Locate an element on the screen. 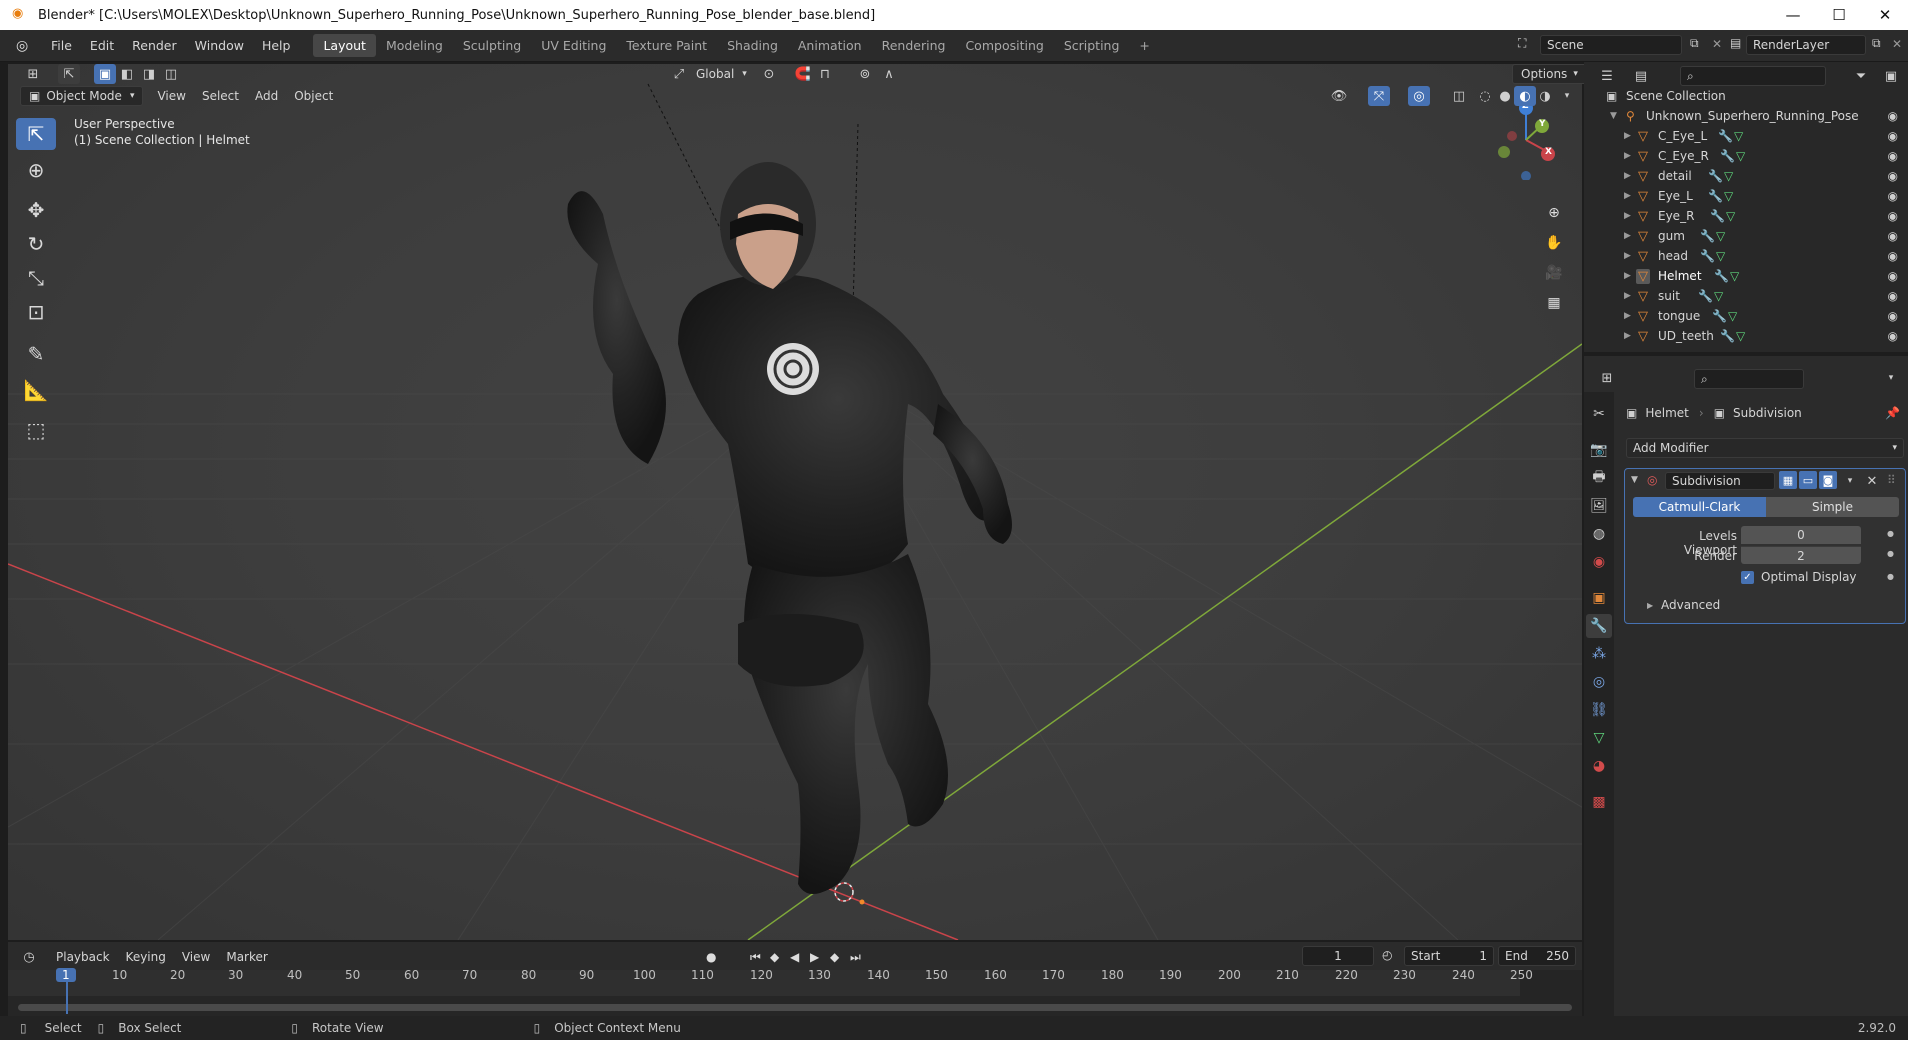 The width and height of the screenshot is (1908, 1040). edit-mode-toggle-icon: ▦ is located at coordinates (1788, 480).